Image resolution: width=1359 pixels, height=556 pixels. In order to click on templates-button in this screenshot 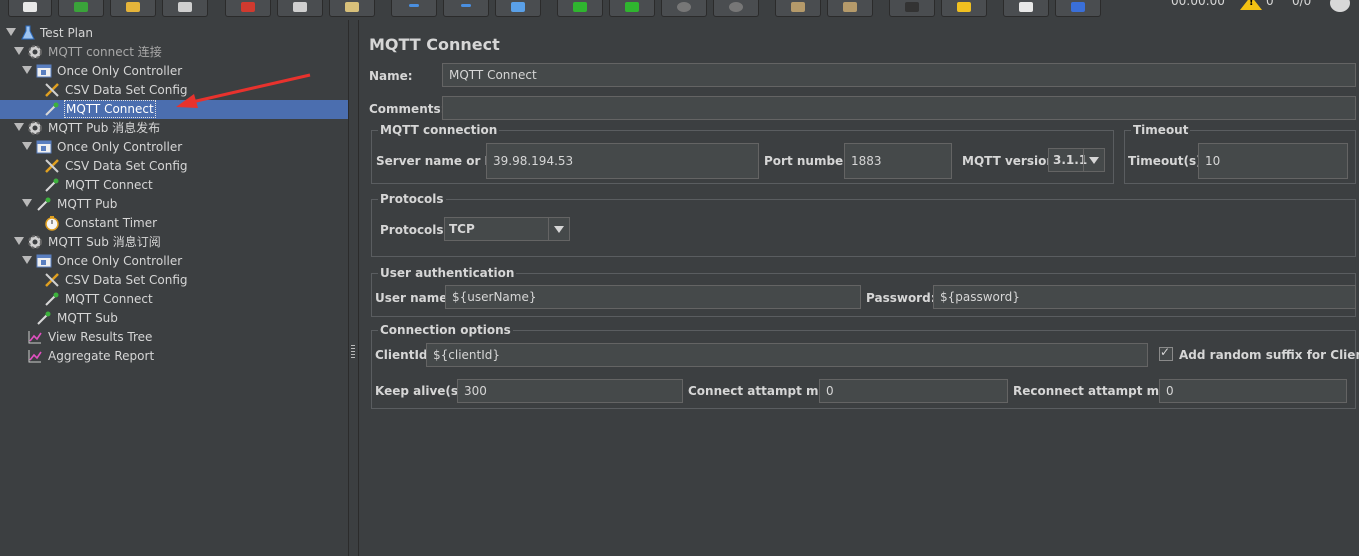, I will do `click(81, 8)`.